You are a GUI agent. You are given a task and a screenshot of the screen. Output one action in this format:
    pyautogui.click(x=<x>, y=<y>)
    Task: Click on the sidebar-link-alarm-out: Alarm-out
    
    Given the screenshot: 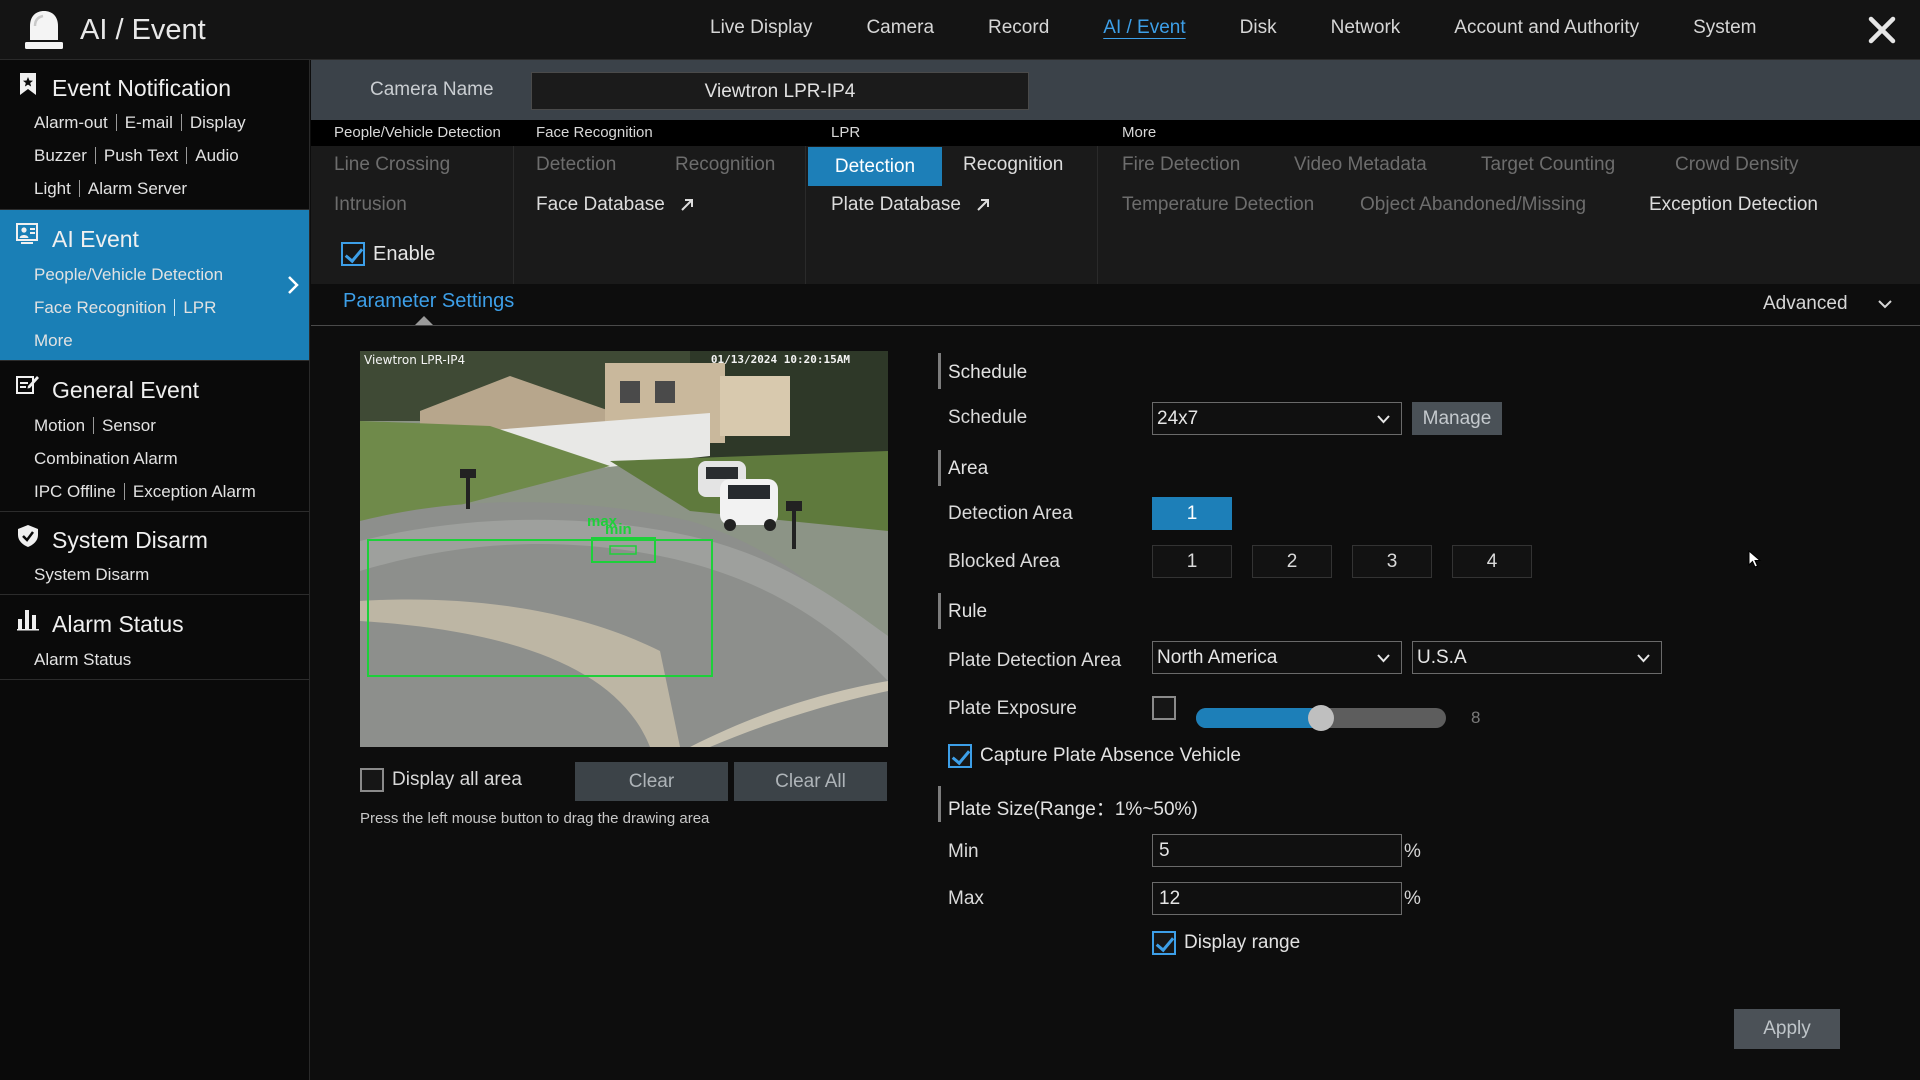 What is the action you would take?
    pyautogui.click(x=71, y=122)
    